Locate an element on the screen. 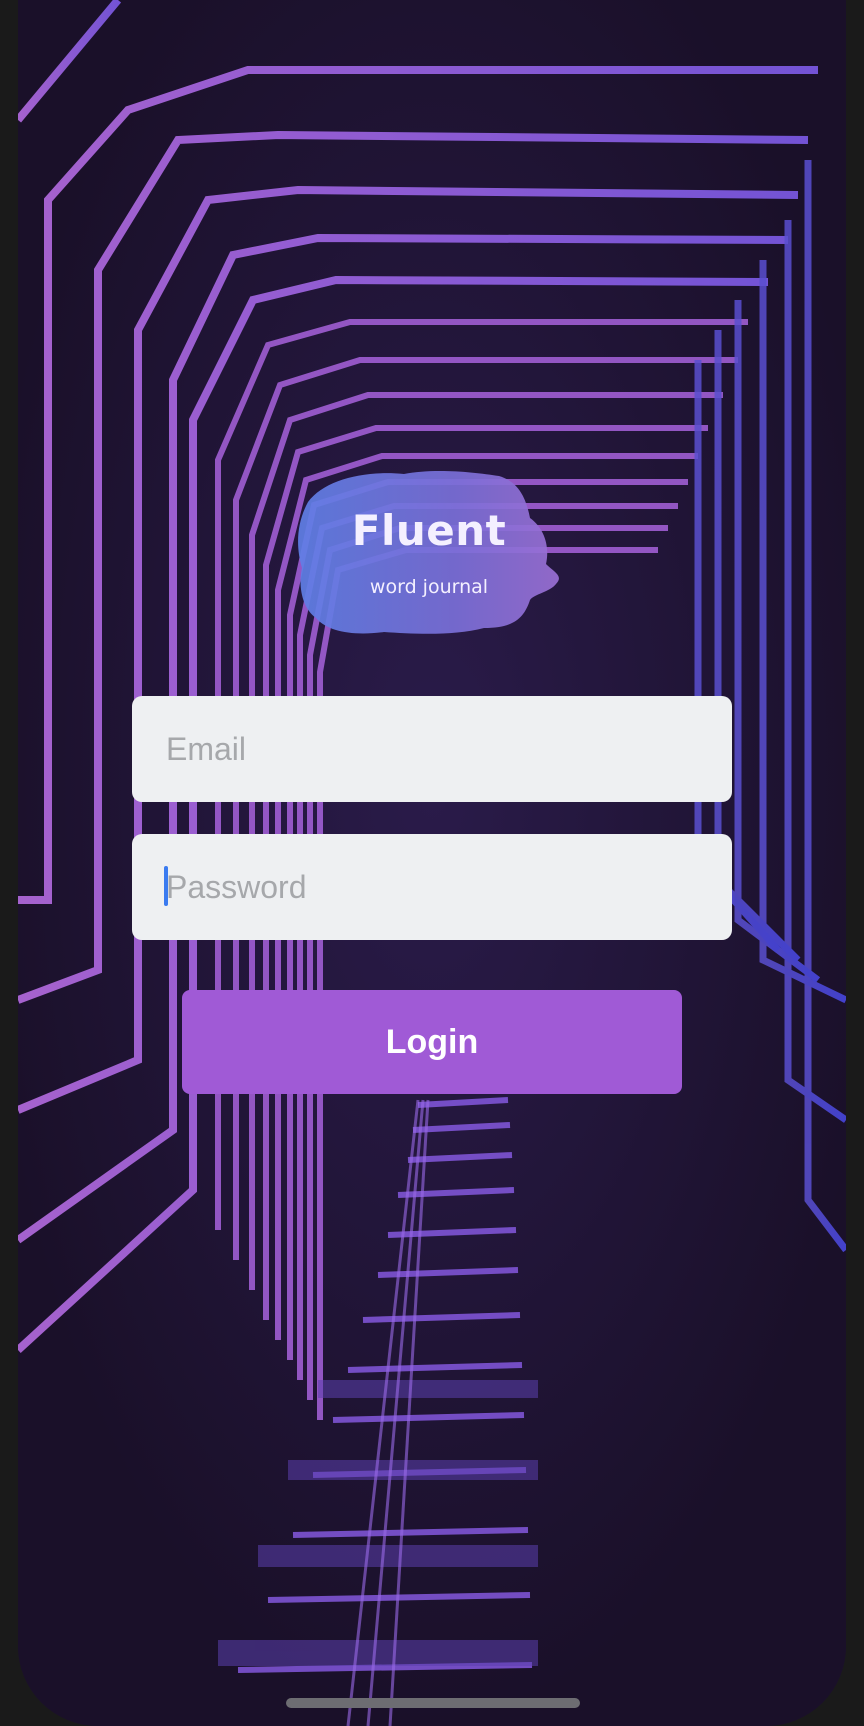  login-button: Login is located at coordinates (432, 1042).